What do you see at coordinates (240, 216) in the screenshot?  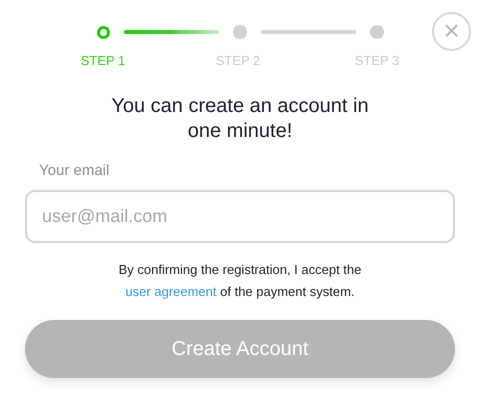 I see `email-field: user@mail.com` at bounding box center [240, 216].